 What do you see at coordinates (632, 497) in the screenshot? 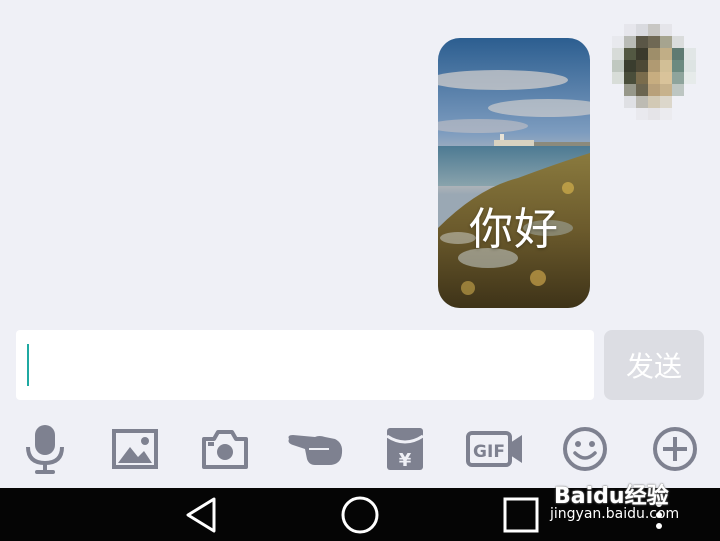
I see `baidu-watermark: Baidu经验 jingyan.baidu.com` at bounding box center [632, 497].